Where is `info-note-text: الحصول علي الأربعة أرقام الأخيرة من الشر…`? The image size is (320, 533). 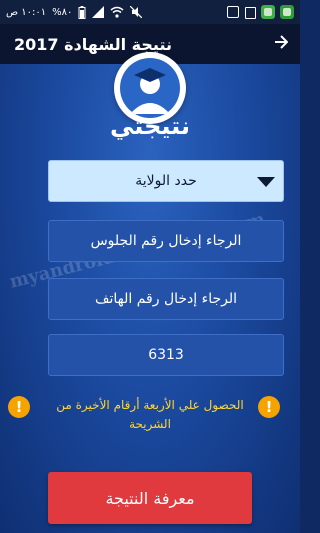
info-note-text: الحصول علي الأربعة أرقام الأخيرة من الشر… is located at coordinates (150, 414).